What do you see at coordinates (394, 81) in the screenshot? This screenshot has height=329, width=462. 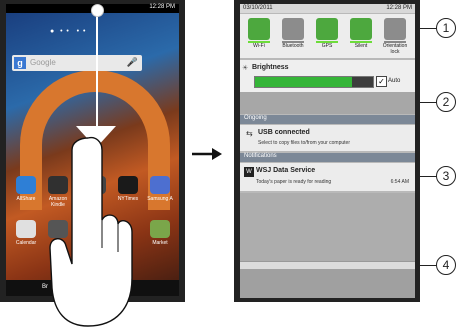 I see `auto-brightness-label: Auto` at bounding box center [394, 81].